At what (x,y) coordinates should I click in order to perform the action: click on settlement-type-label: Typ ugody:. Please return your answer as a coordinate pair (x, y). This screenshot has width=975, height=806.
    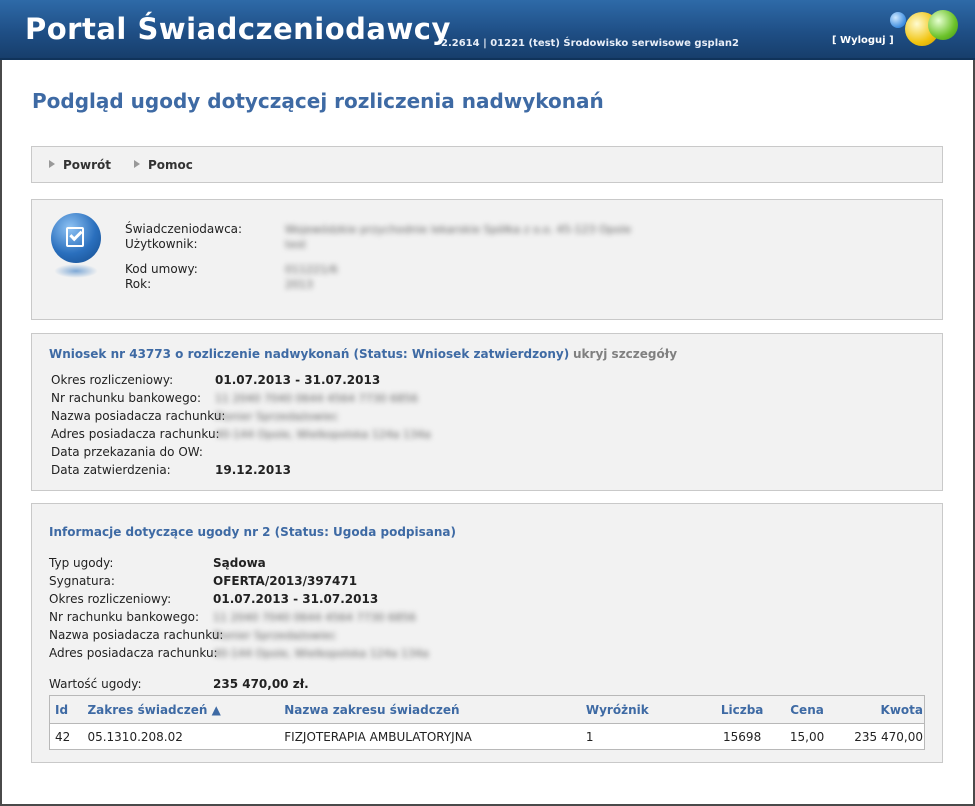
    Looking at the image, I should click on (81, 563).